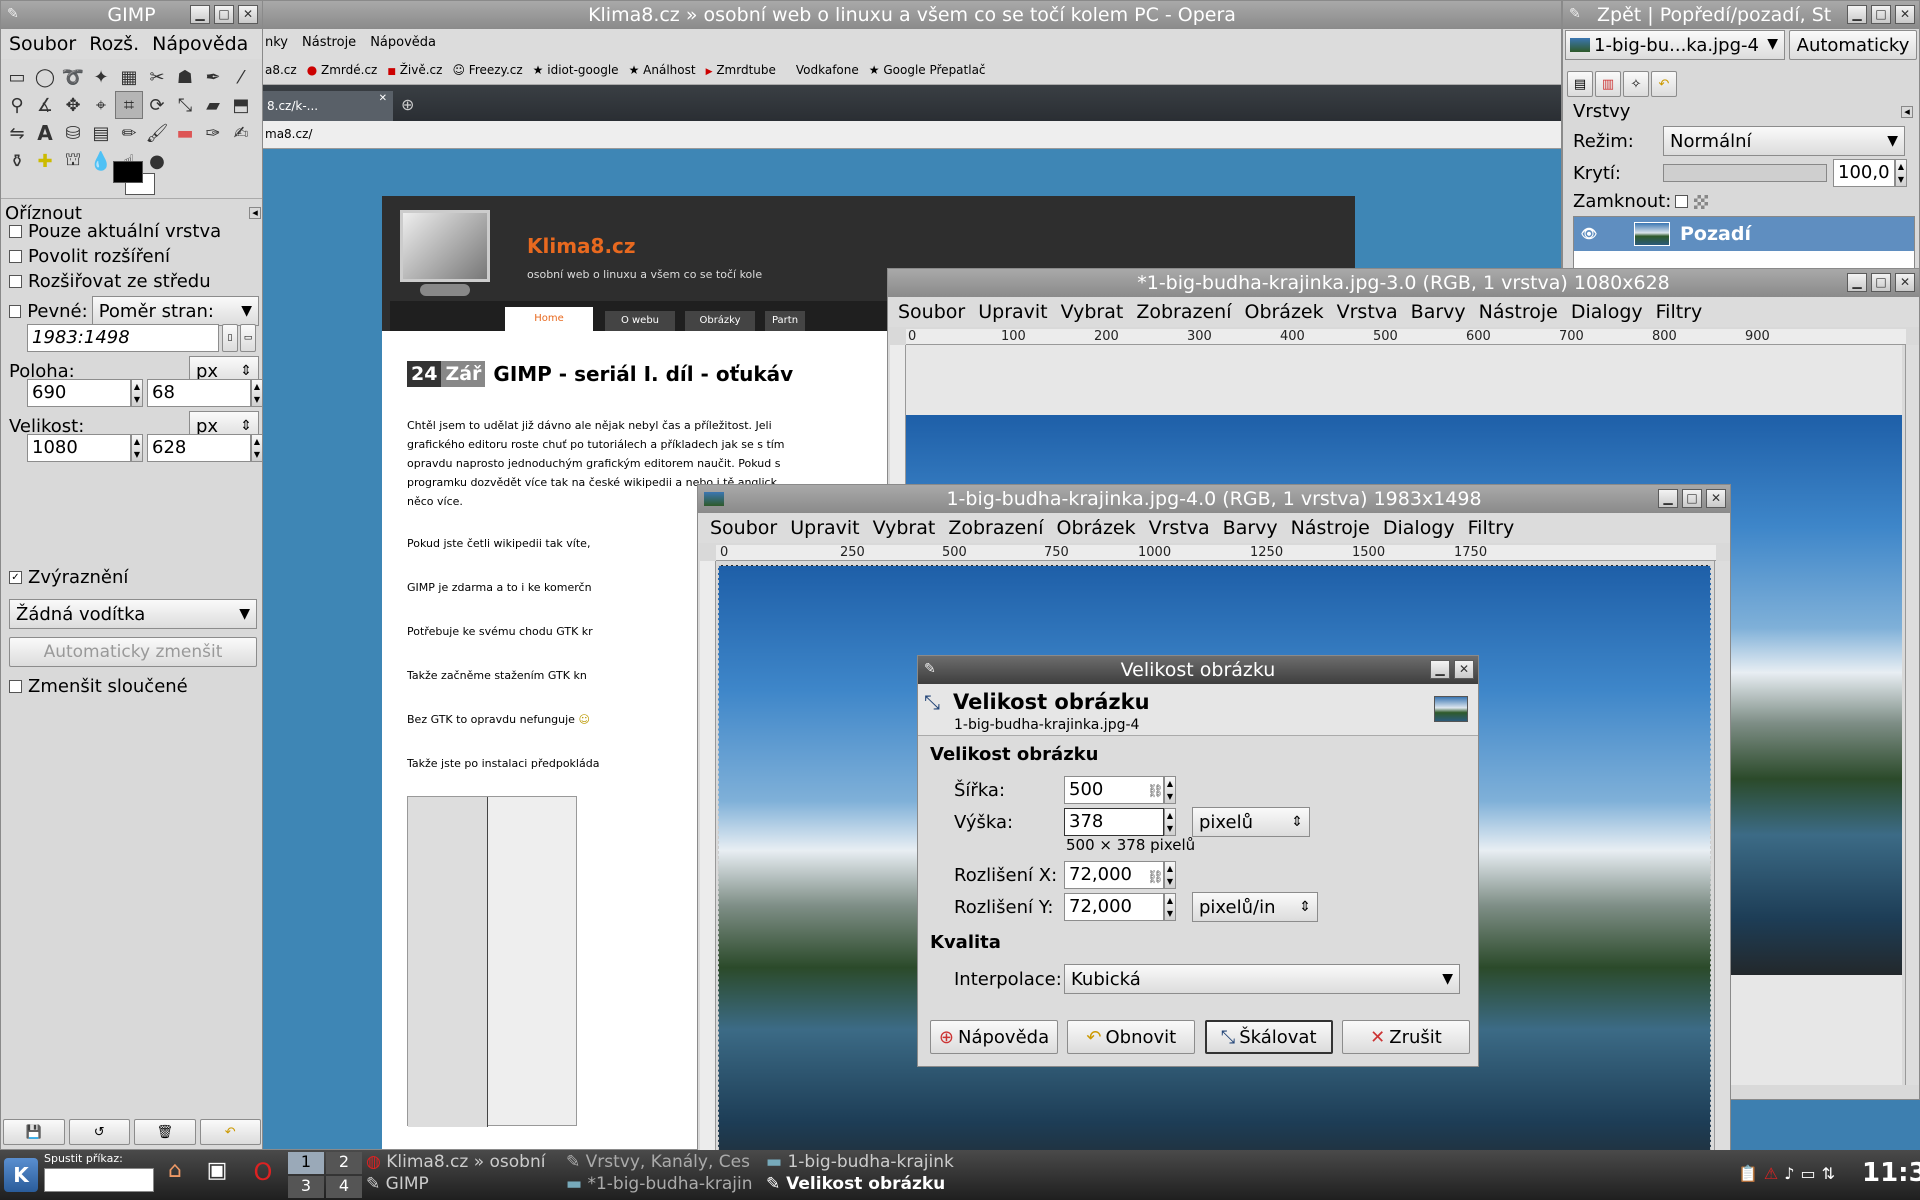 Image resolution: width=1920 pixels, height=1200 pixels. Describe the element at coordinates (1170, 790) in the screenshot. I see `width-spin: ▲ ▼` at that location.